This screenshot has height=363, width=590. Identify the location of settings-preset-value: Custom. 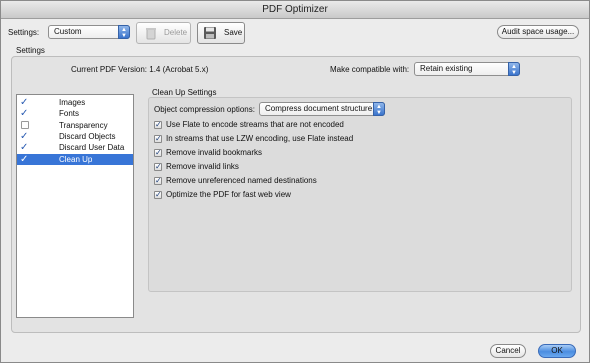
(68, 31).